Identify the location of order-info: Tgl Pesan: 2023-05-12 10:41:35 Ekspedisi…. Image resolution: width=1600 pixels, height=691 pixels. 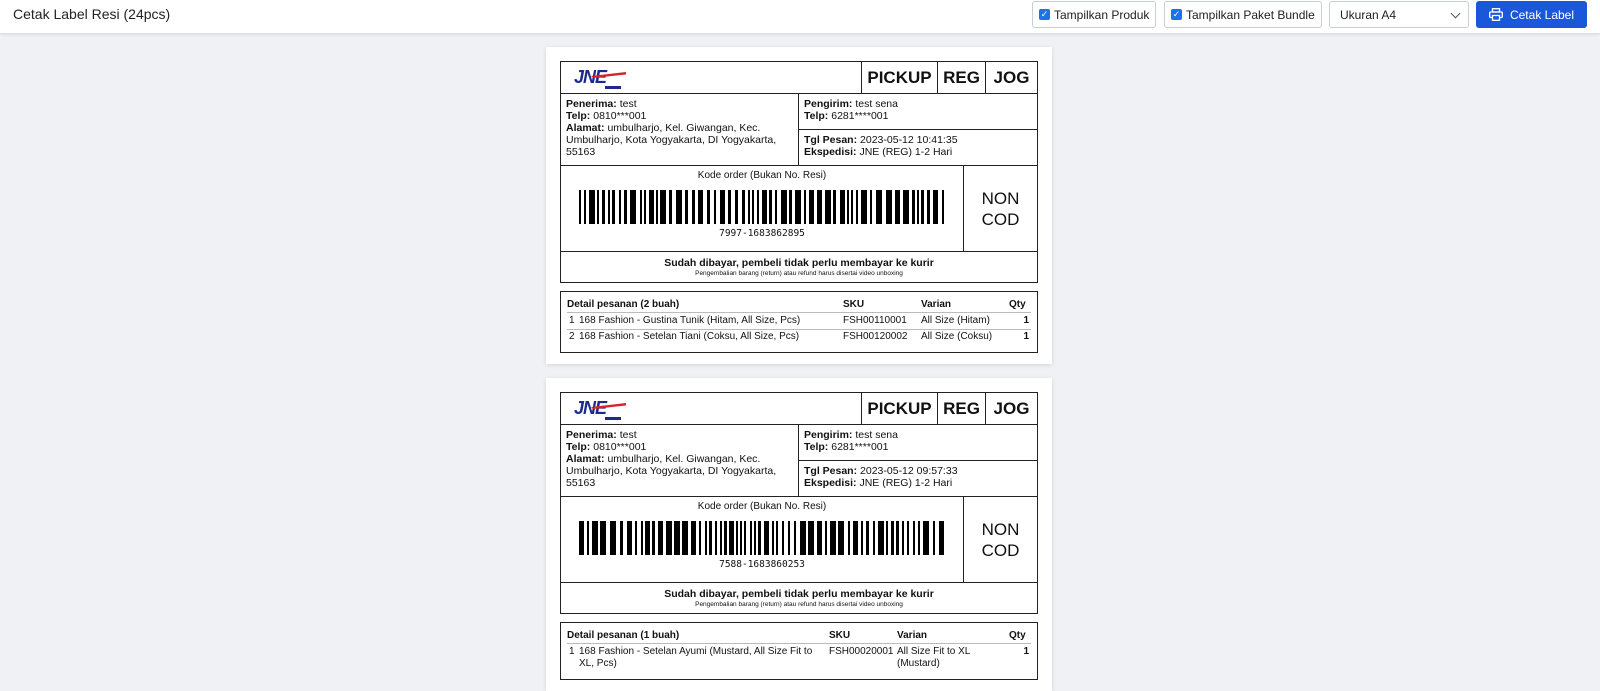
(881, 146).